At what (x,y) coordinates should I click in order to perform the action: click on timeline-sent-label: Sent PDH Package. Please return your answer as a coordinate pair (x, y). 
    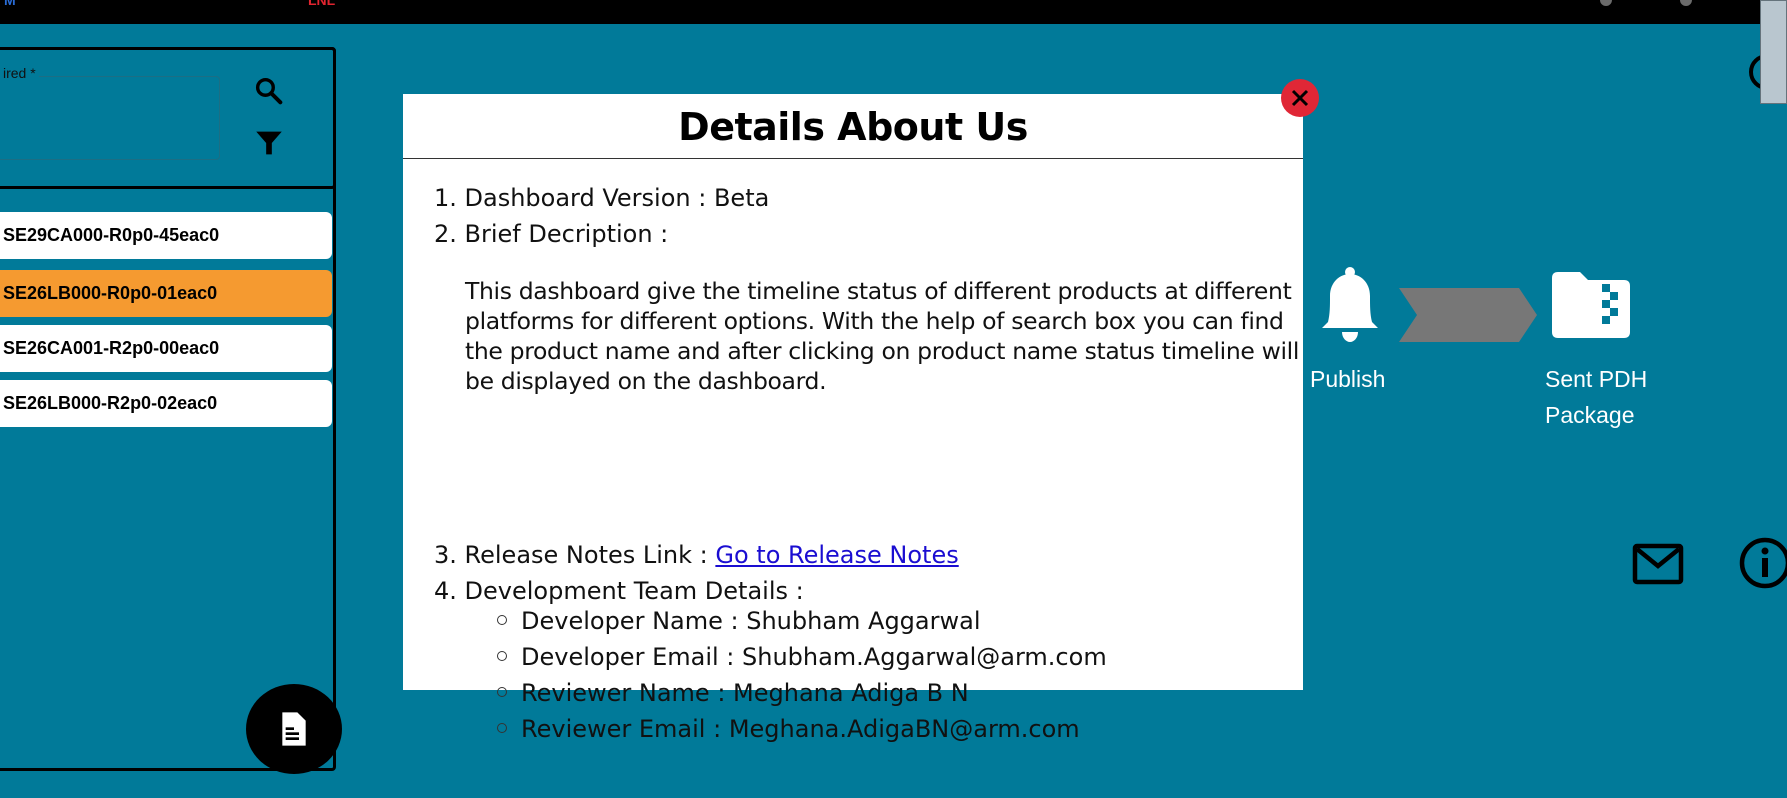
    Looking at the image, I should click on (1596, 397).